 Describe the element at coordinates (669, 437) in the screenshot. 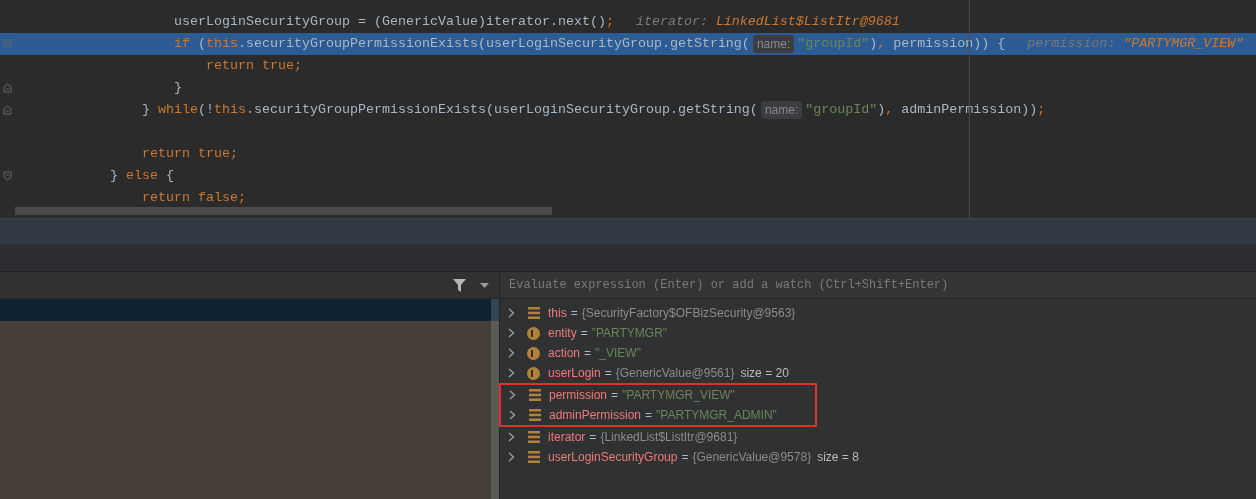

I see `variable-value: {LinkedList$ListItr@9681}` at that location.